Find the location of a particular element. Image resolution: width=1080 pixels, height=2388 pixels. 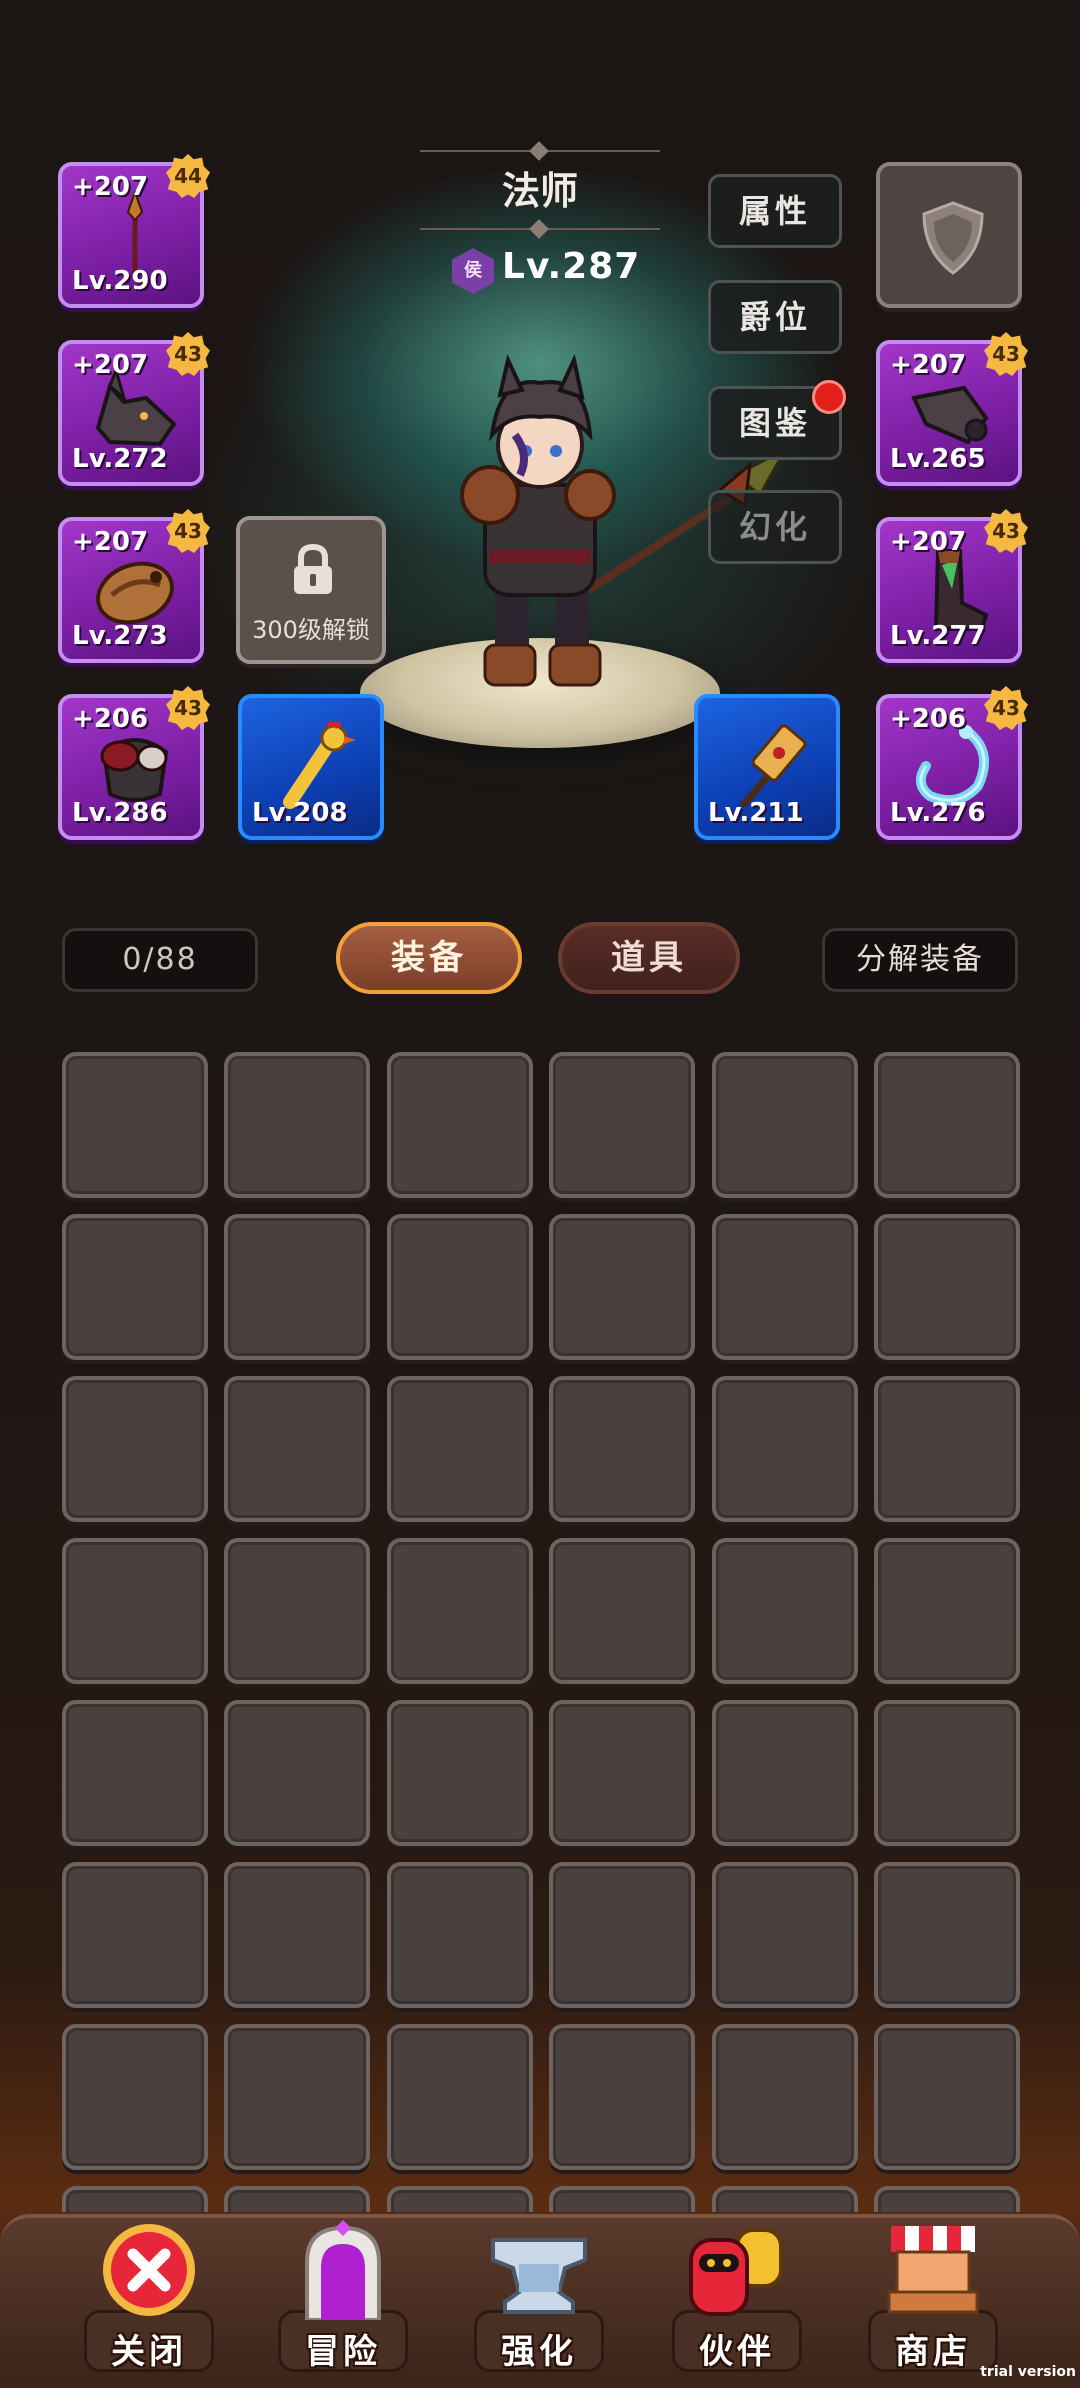

decompose-button: 分解装备 is located at coordinates (920, 960).